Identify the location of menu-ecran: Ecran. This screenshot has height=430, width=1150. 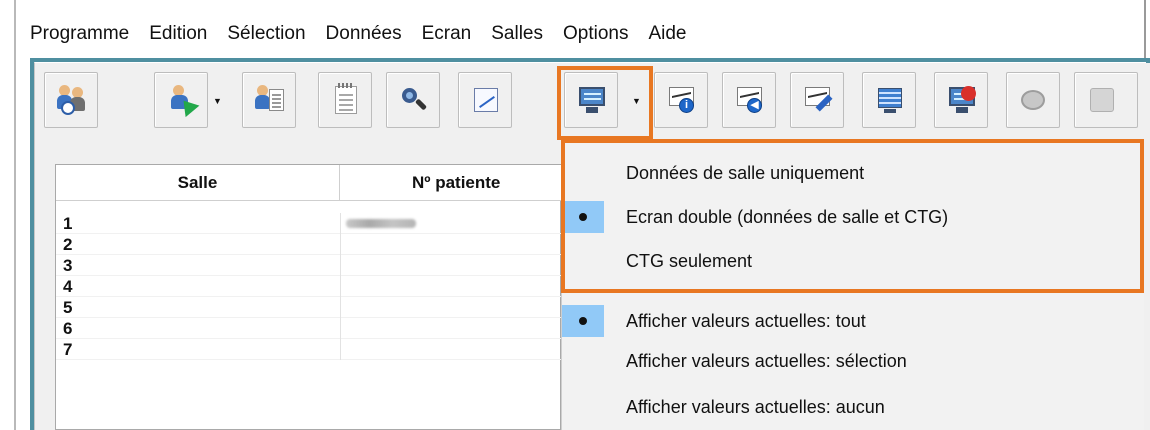
(447, 34).